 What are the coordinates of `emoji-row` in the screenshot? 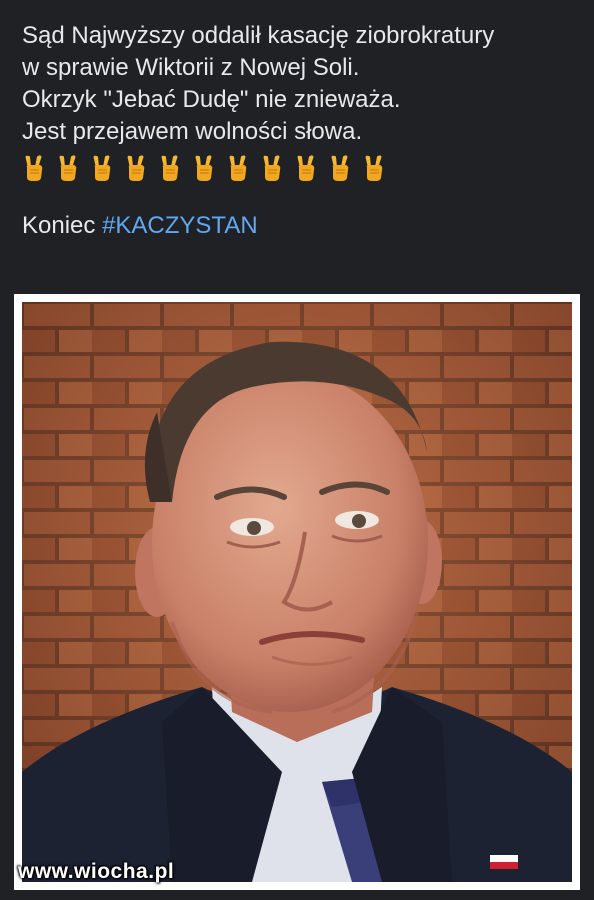 It's located at (302, 168).